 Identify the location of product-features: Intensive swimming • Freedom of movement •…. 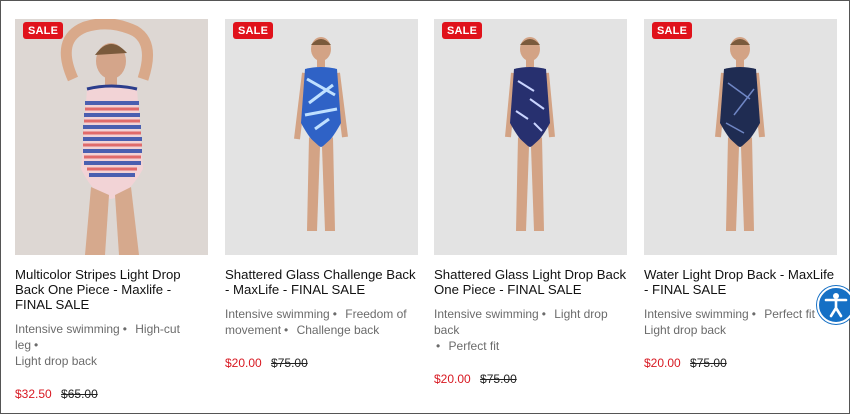
(321, 322).